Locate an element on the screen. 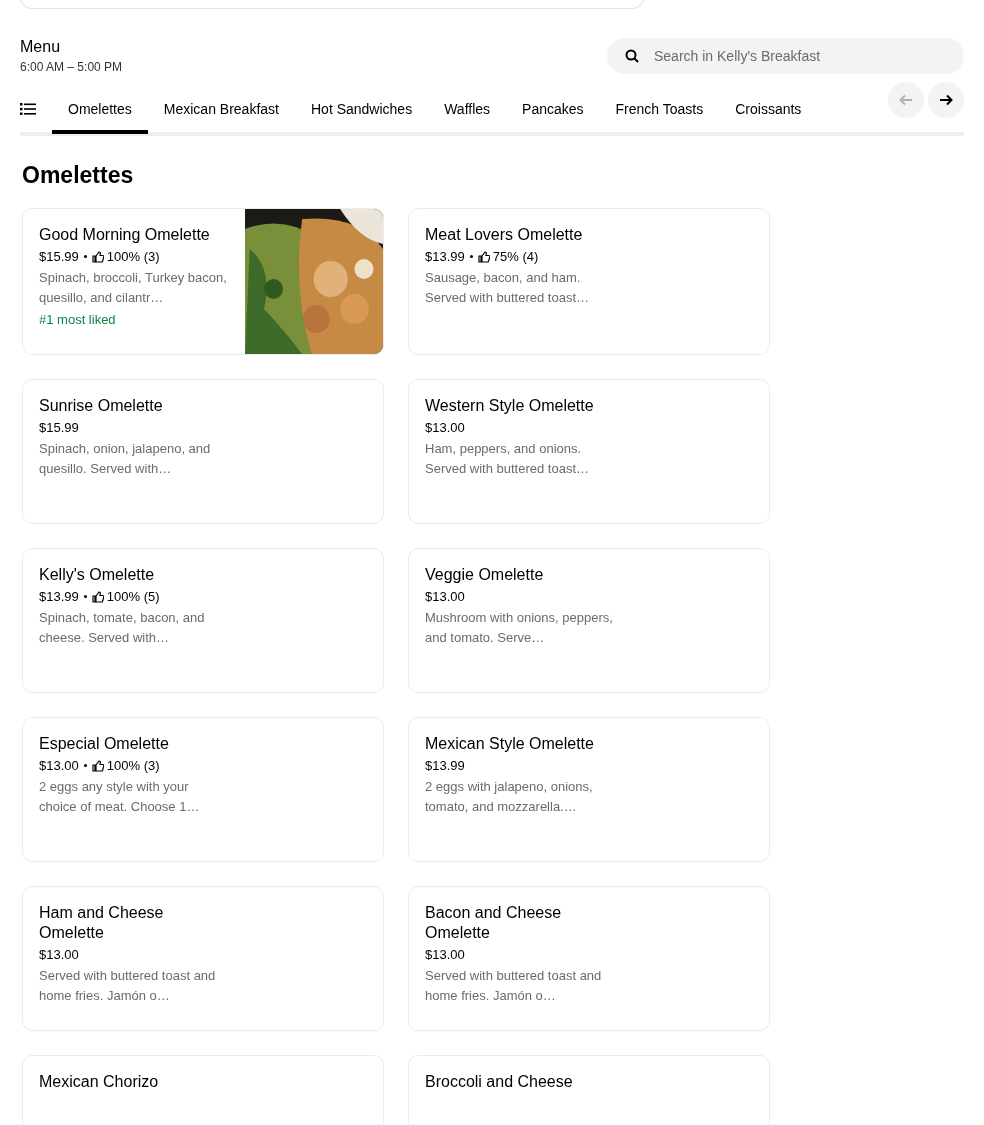  item-name: Veggie Omelette is located at coordinates (485, 575).